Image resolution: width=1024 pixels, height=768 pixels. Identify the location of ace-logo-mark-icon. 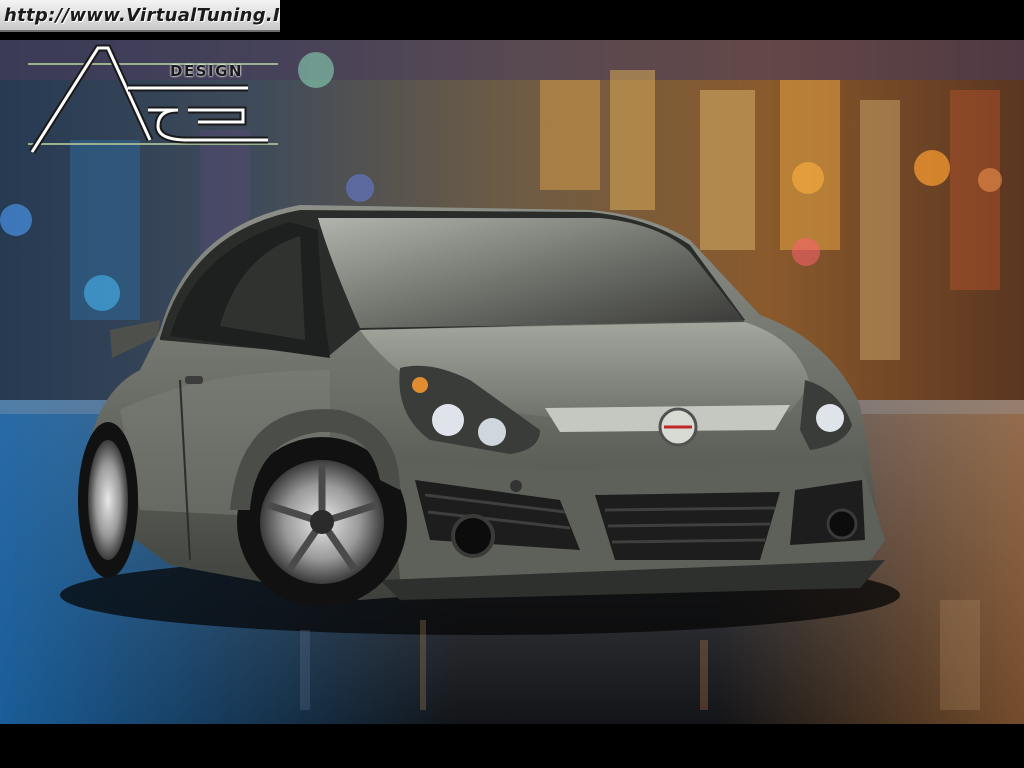
(154, 100).